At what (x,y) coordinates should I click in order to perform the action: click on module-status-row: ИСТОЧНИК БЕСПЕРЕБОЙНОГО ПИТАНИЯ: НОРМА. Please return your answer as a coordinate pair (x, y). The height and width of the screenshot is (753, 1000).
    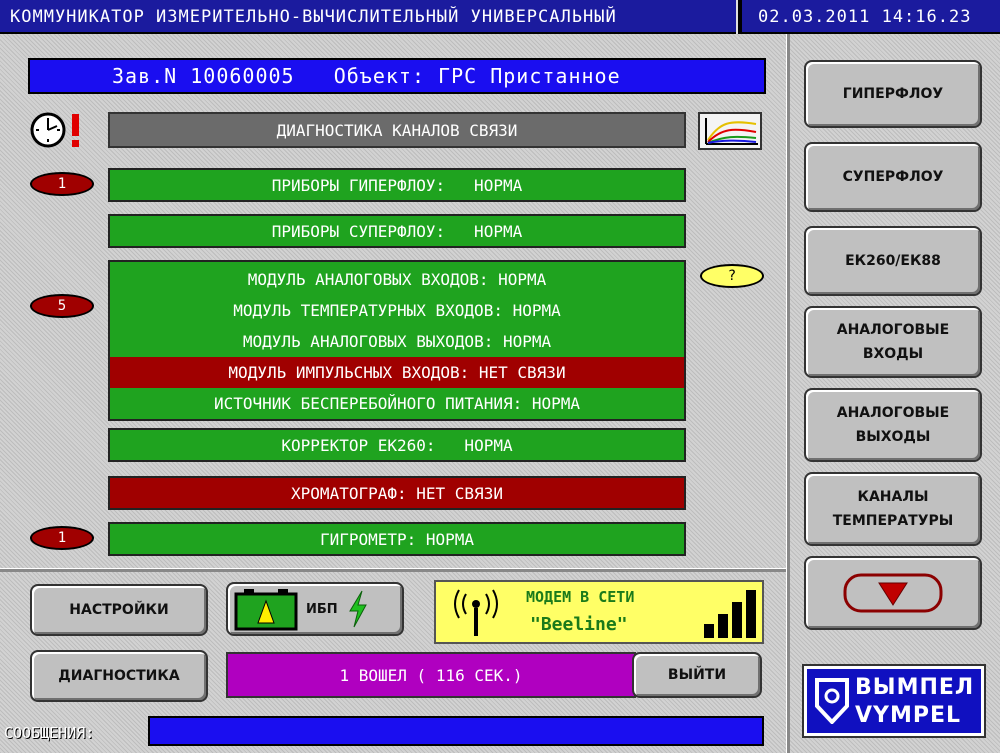
    Looking at the image, I should click on (397, 403).